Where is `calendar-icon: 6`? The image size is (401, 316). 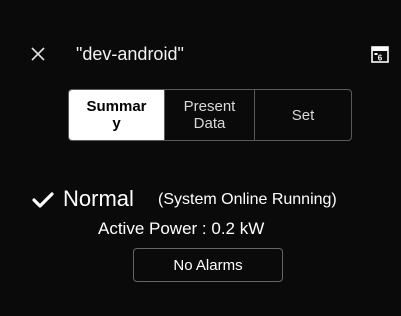 calendar-icon: 6 is located at coordinates (380, 54).